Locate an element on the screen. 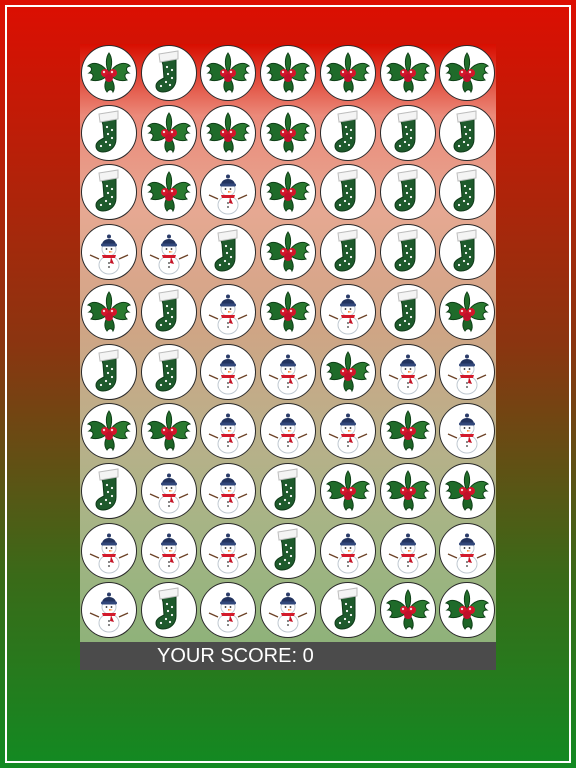  score-label: YOUR SCORE: 0 is located at coordinates (235, 656).